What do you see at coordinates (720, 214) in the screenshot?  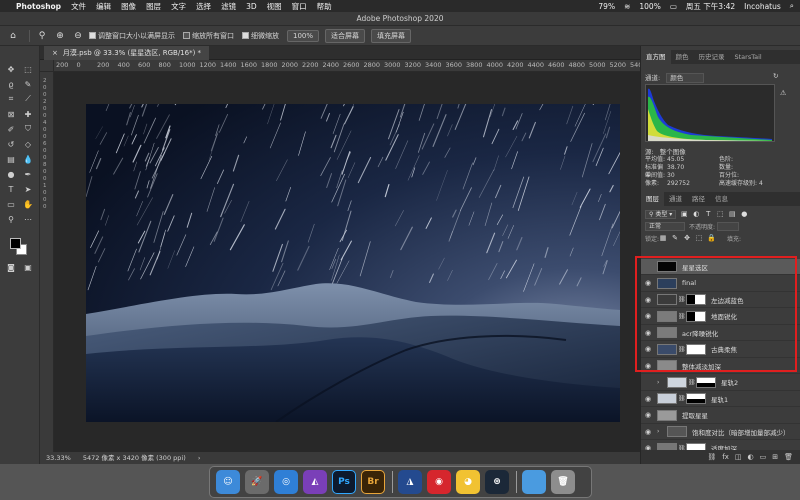 I see `filter-shape-icon: ⬚` at bounding box center [720, 214].